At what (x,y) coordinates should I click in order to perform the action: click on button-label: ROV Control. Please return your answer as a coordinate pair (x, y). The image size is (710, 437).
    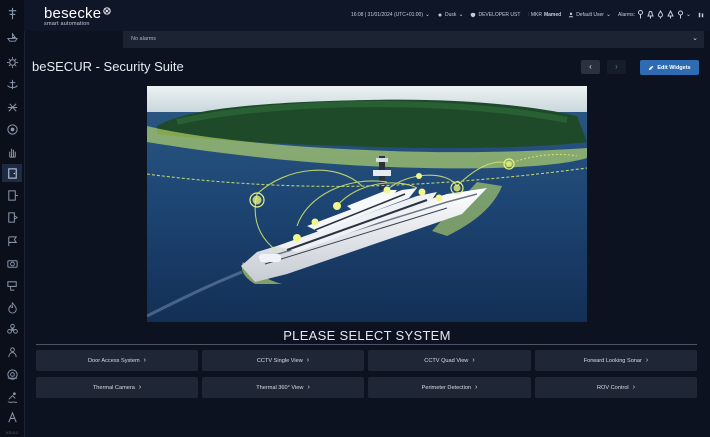
    Looking at the image, I should click on (612, 387).